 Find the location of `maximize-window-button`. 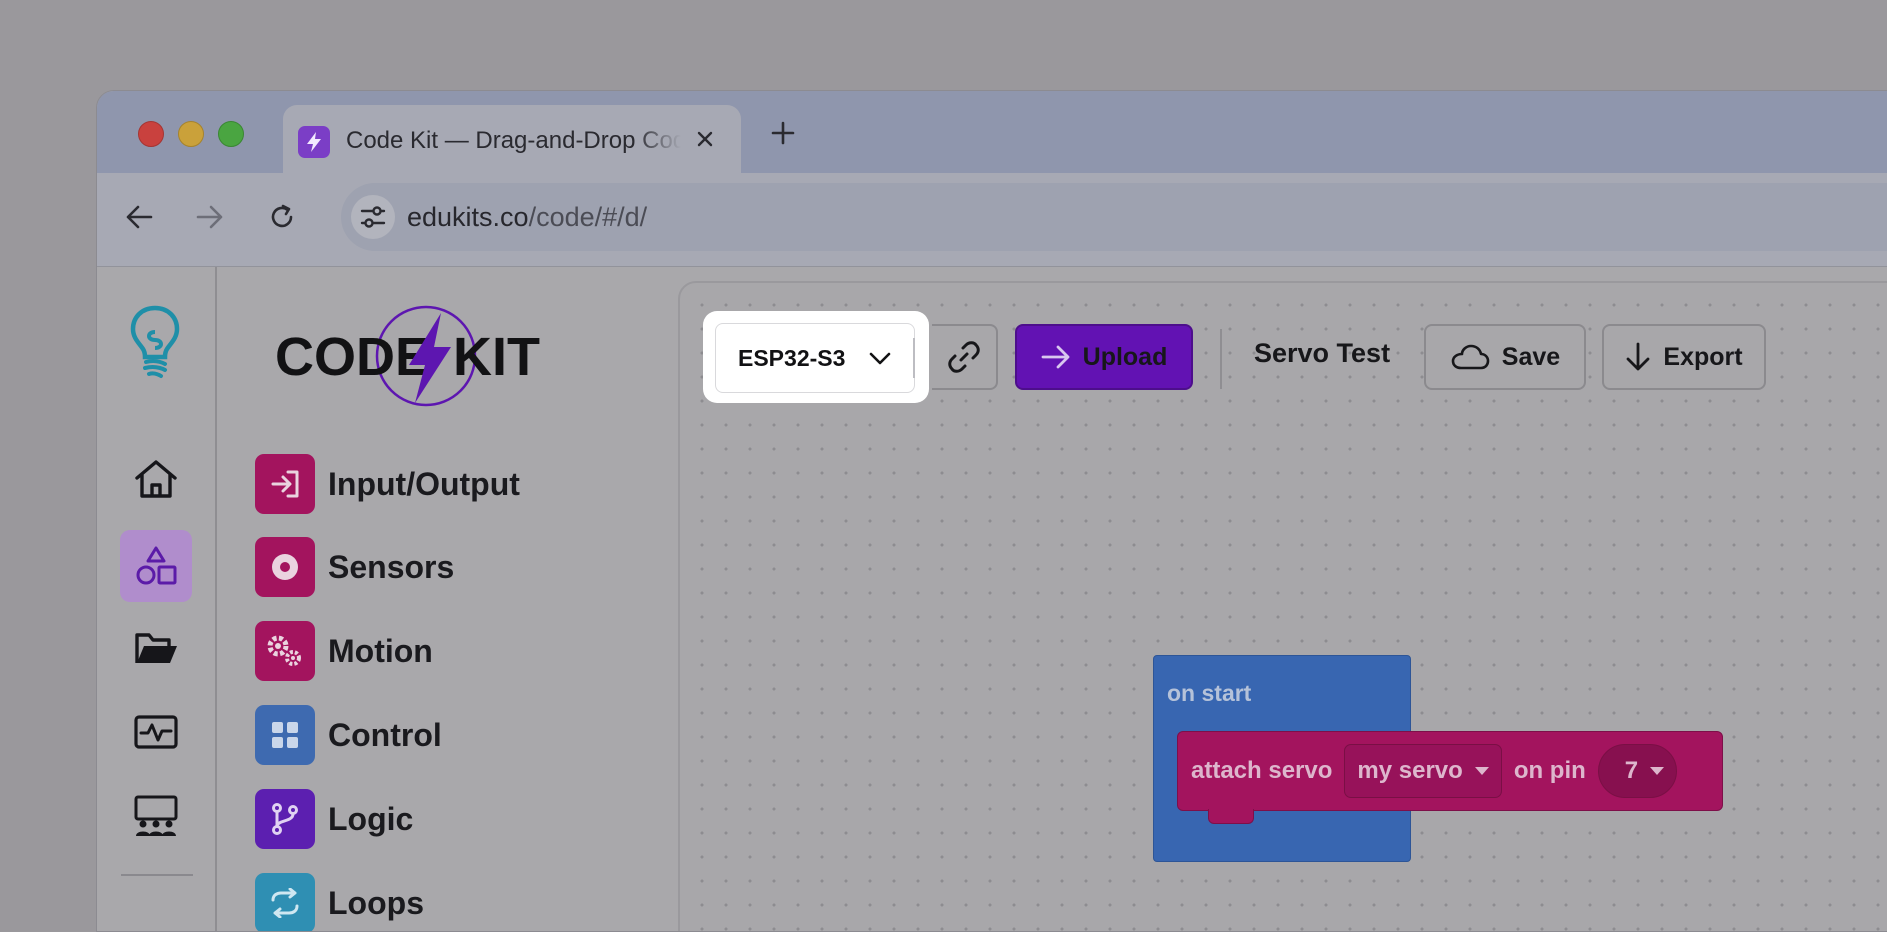

maximize-window-button is located at coordinates (231, 134).